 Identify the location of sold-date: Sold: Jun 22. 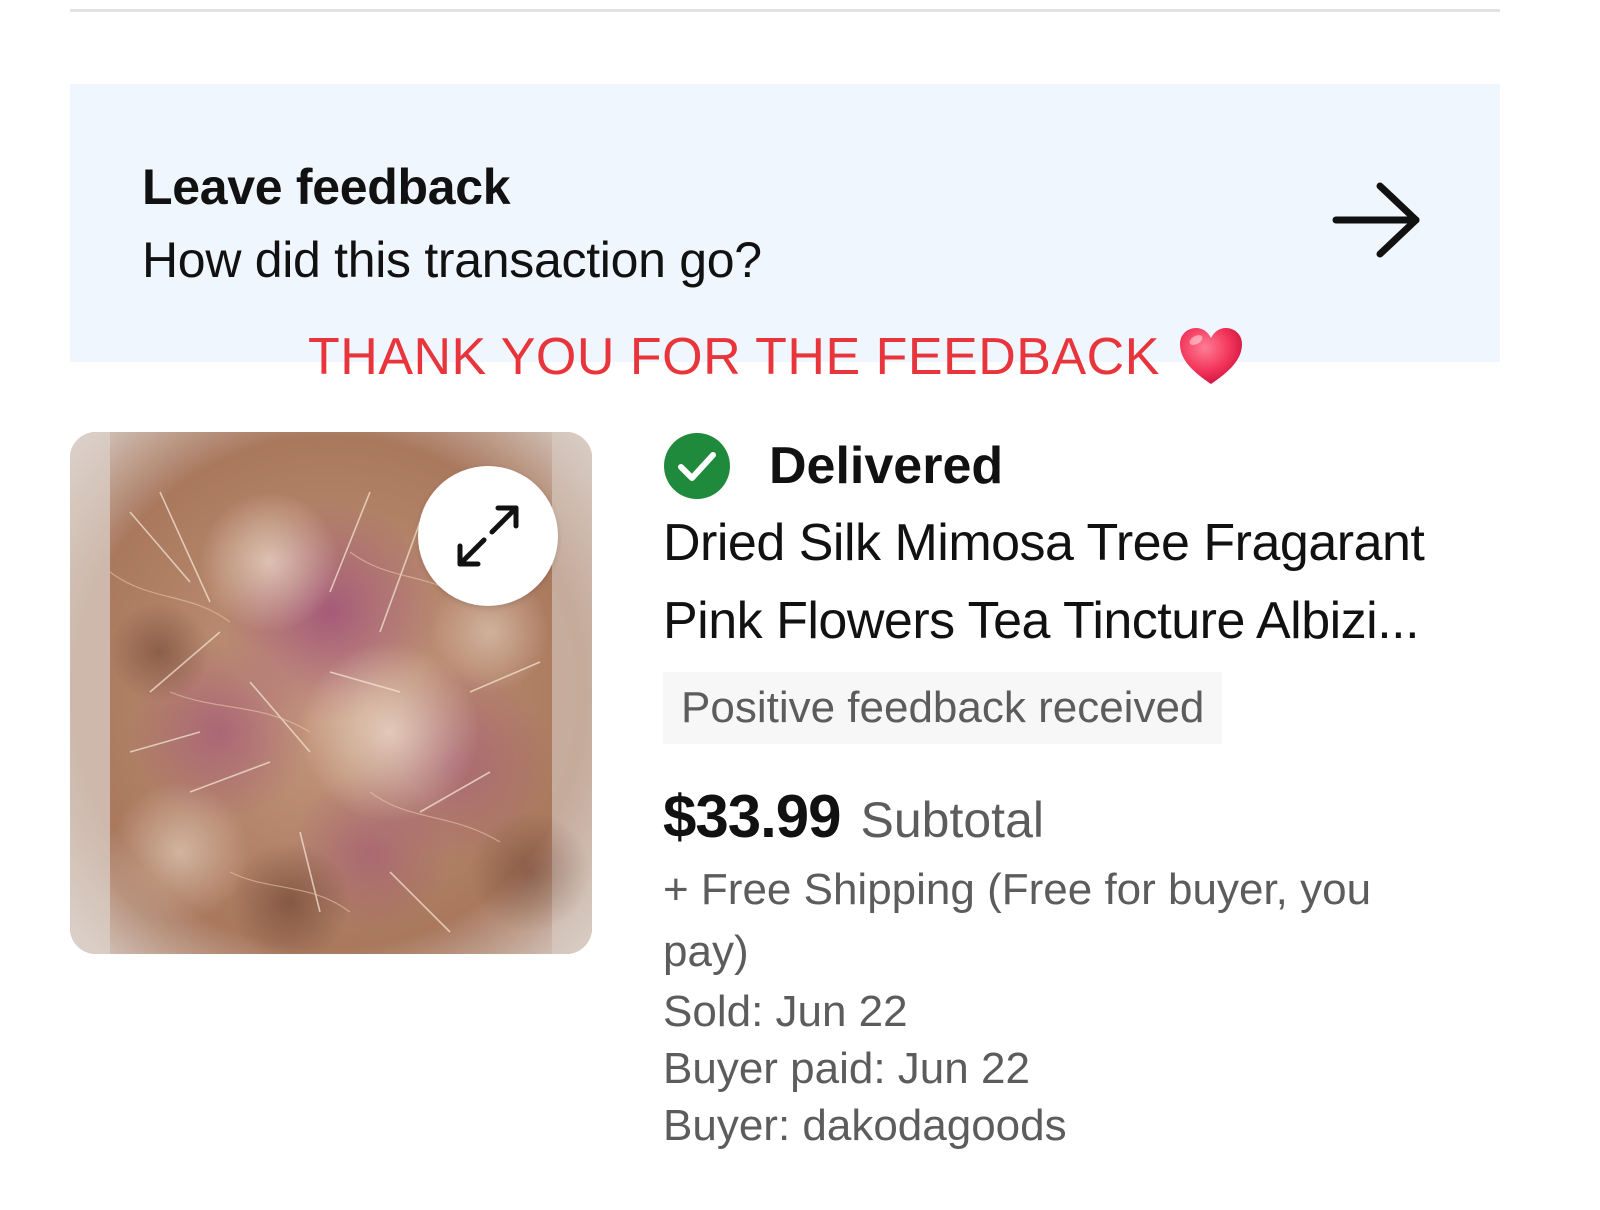
(785, 1011).